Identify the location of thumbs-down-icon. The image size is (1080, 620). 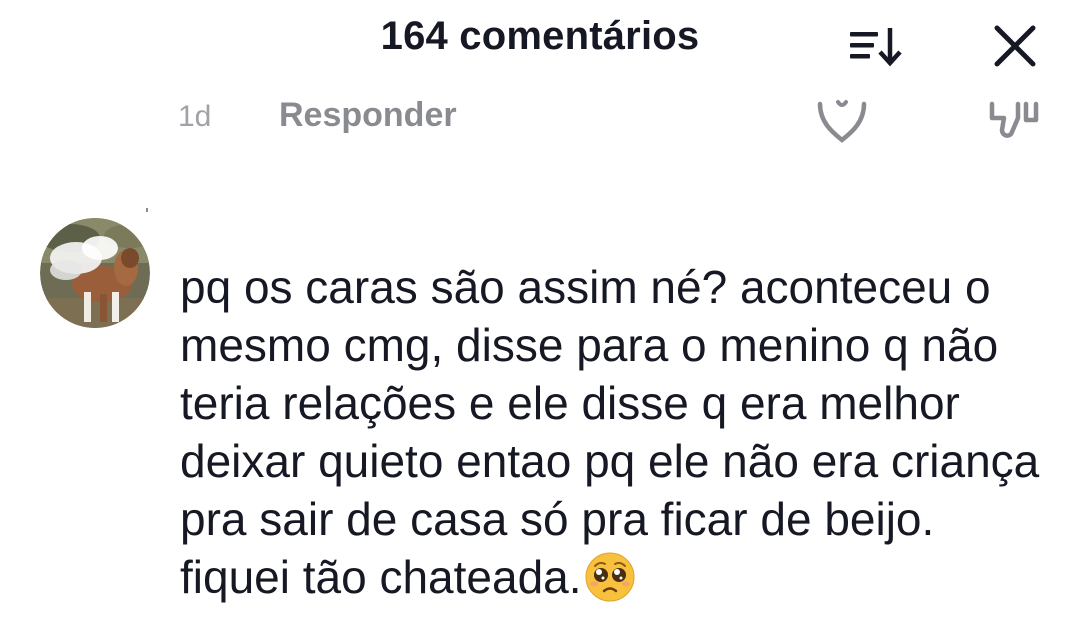
(1014, 119).